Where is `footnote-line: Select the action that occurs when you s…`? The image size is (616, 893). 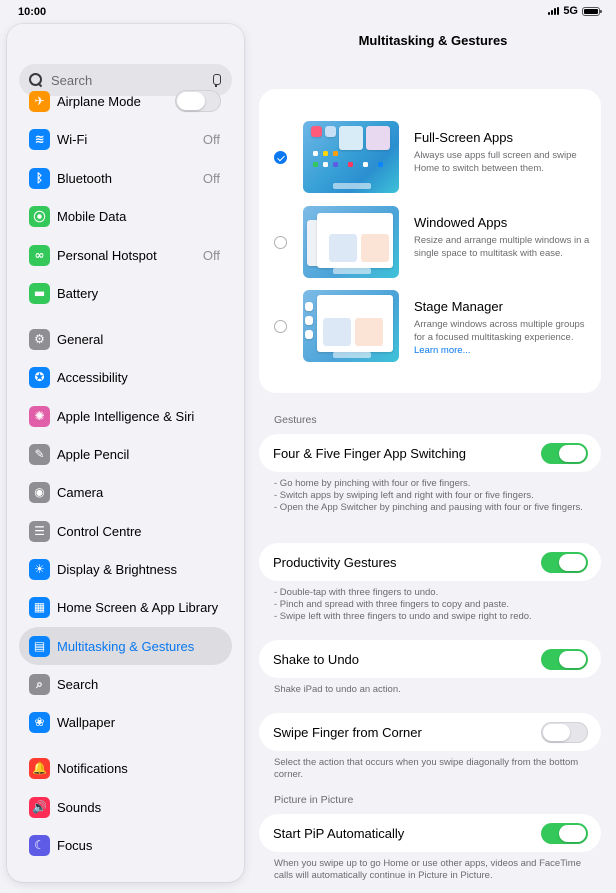
footnote-line: Select the action that occurs when you s… is located at coordinates (426, 768).